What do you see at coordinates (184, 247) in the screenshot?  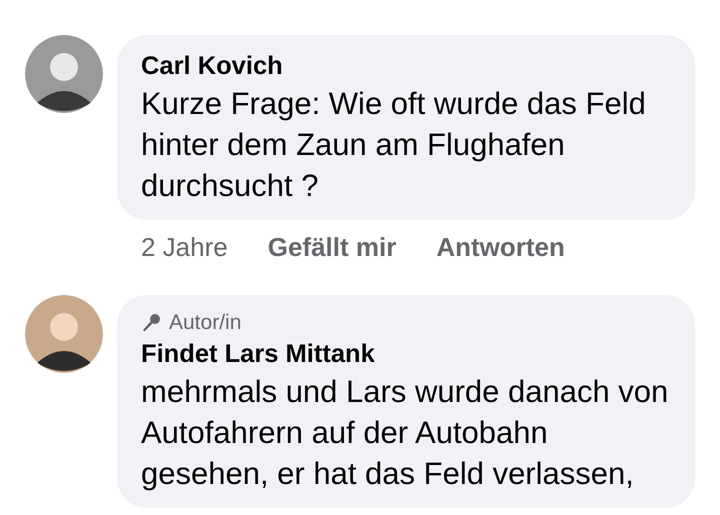 I see `comment-time: 2 Jahre` at bounding box center [184, 247].